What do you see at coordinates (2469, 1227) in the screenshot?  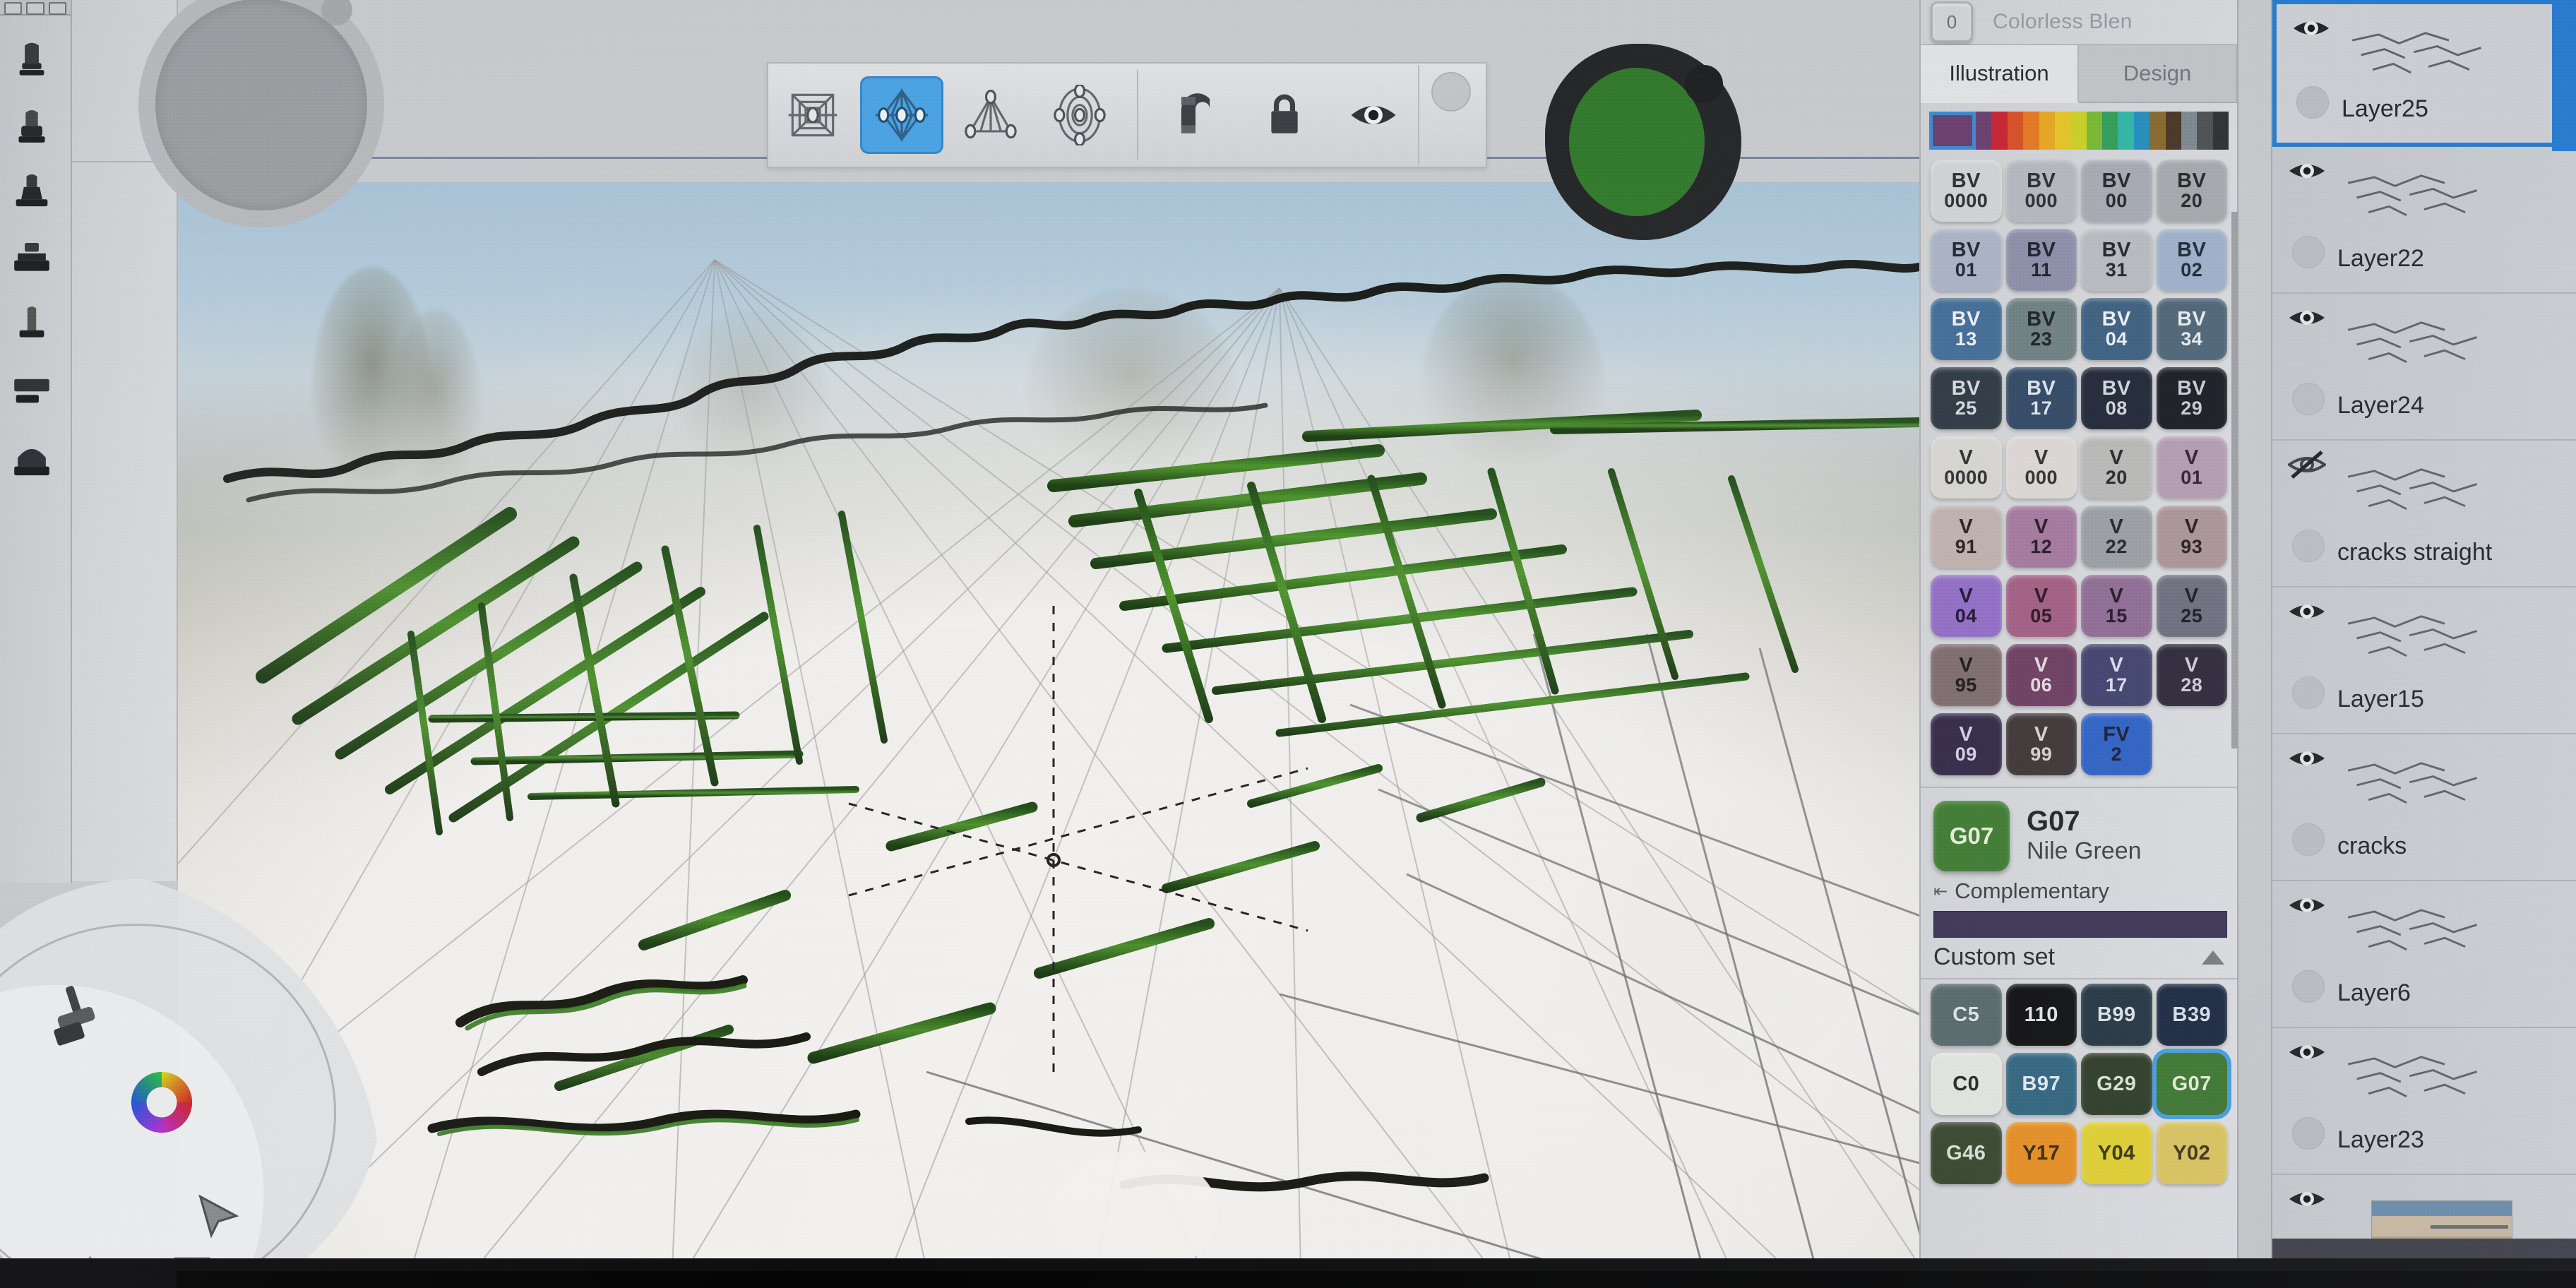 I see `layers-panel-resize-handle` at bounding box center [2469, 1227].